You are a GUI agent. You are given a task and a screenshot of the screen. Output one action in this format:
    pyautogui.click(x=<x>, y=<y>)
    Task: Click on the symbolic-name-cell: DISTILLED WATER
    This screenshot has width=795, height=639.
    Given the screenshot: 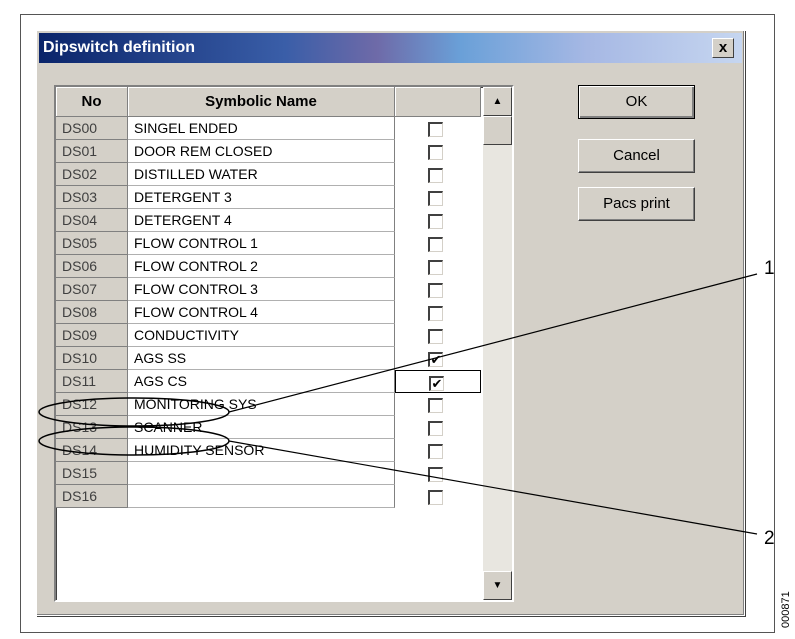 What is the action you would take?
    pyautogui.click(x=261, y=174)
    